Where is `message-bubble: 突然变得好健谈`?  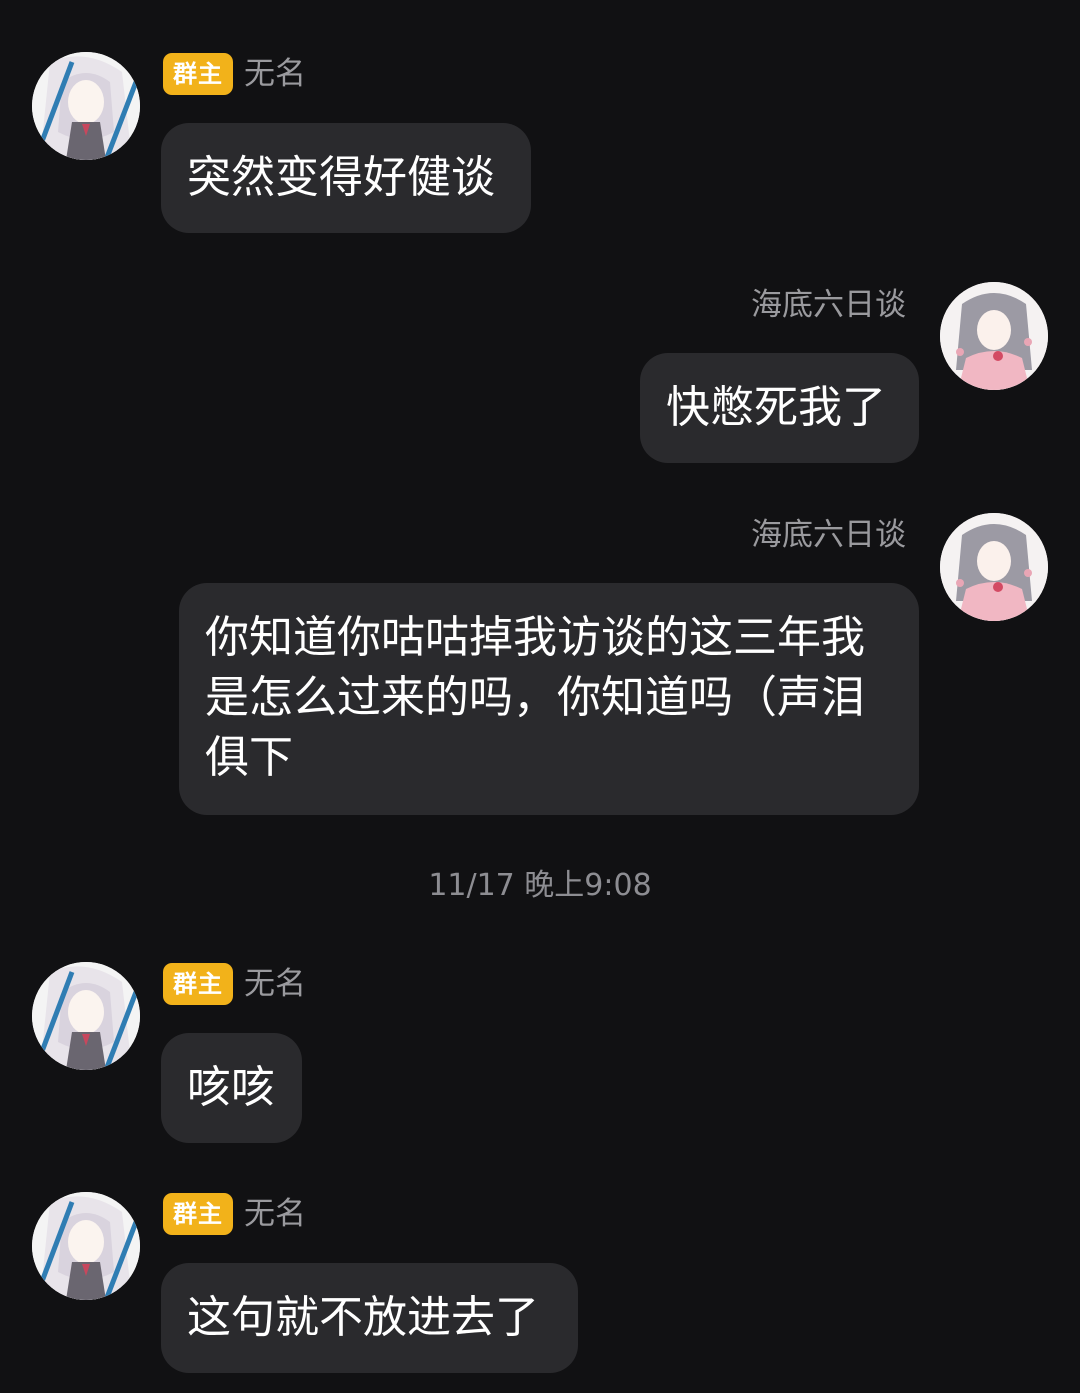 message-bubble: 突然变得好健谈 is located at coordinates (346, 178).